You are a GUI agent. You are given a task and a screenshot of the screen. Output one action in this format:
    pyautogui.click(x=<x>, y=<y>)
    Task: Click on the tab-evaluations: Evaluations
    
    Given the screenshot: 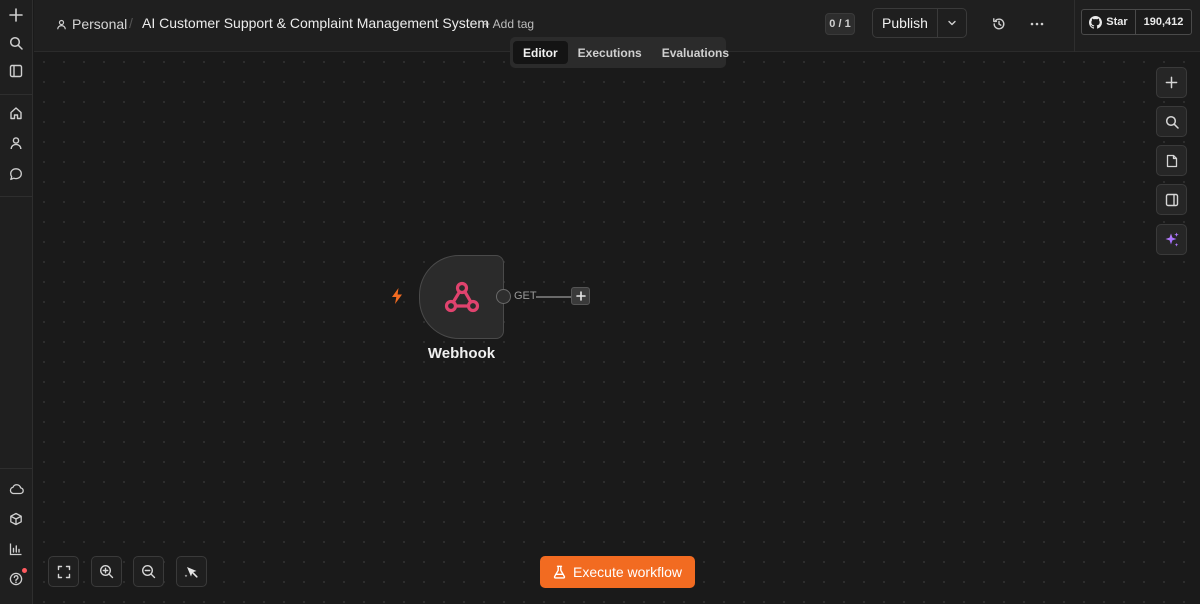 What is the action you would take?
    pyautogui.click(x=695, y=52)
    